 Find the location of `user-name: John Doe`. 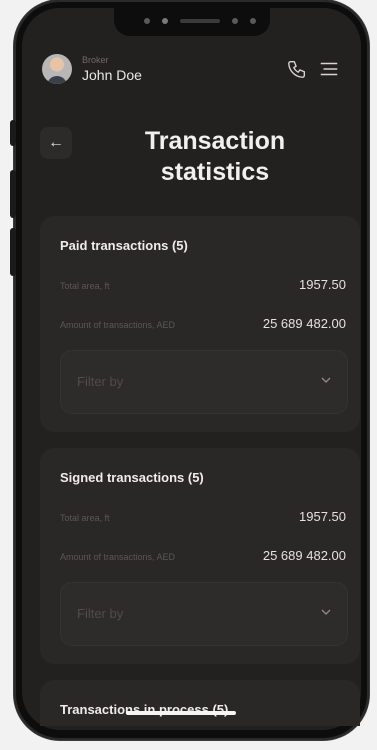

user-name: John Doe is located at coordinates (112, 75).